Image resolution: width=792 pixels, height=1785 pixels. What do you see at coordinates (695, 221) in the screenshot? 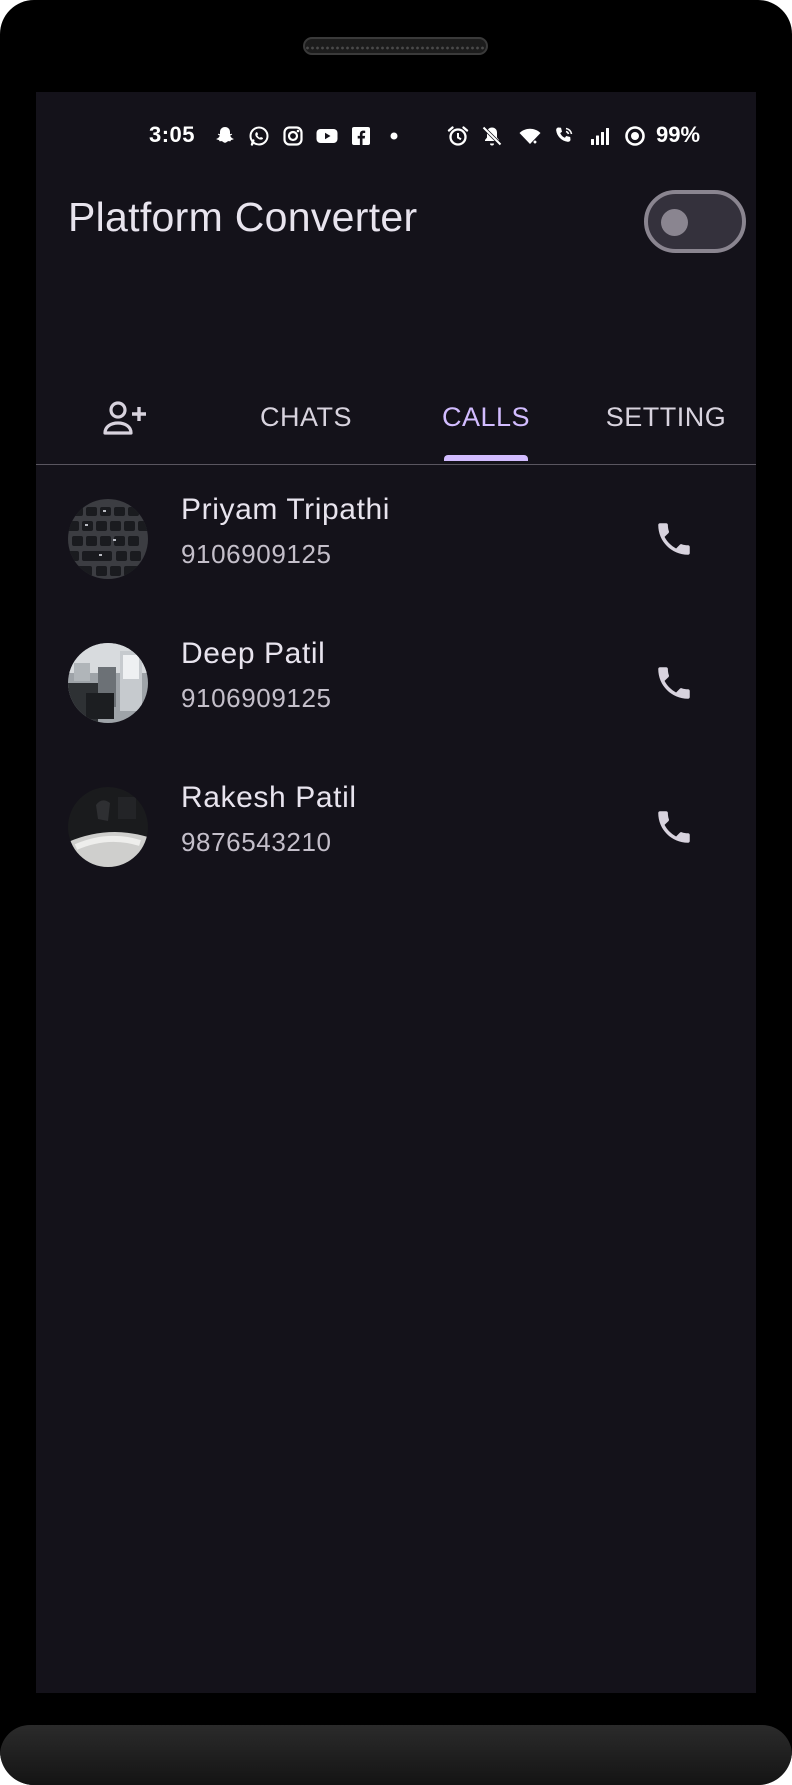
I see `theme-toggle` at bounding box center [695, 221].